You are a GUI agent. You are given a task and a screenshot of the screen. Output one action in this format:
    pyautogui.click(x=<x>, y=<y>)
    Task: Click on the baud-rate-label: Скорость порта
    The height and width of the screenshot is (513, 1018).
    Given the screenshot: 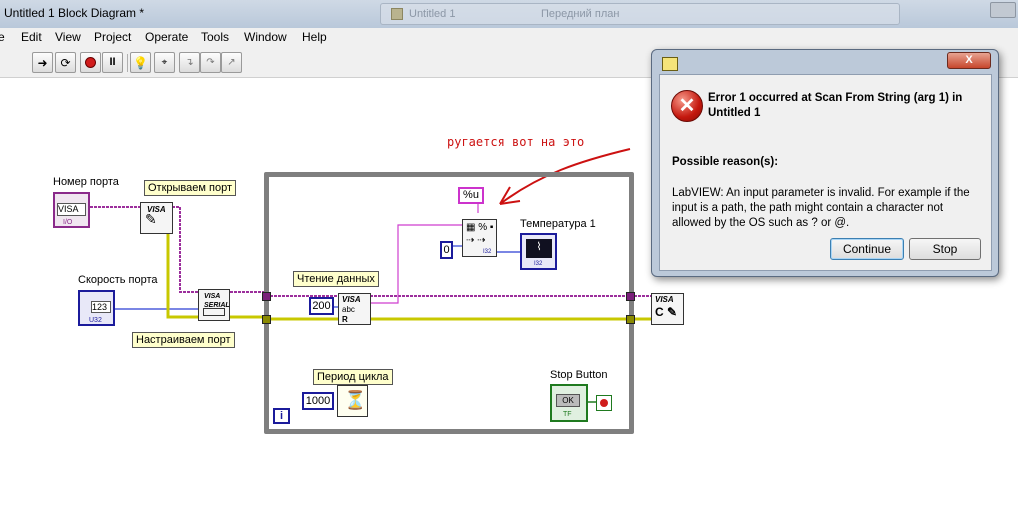 What is the action you would take?
    pyautogui.click(x=118, y=280)
    